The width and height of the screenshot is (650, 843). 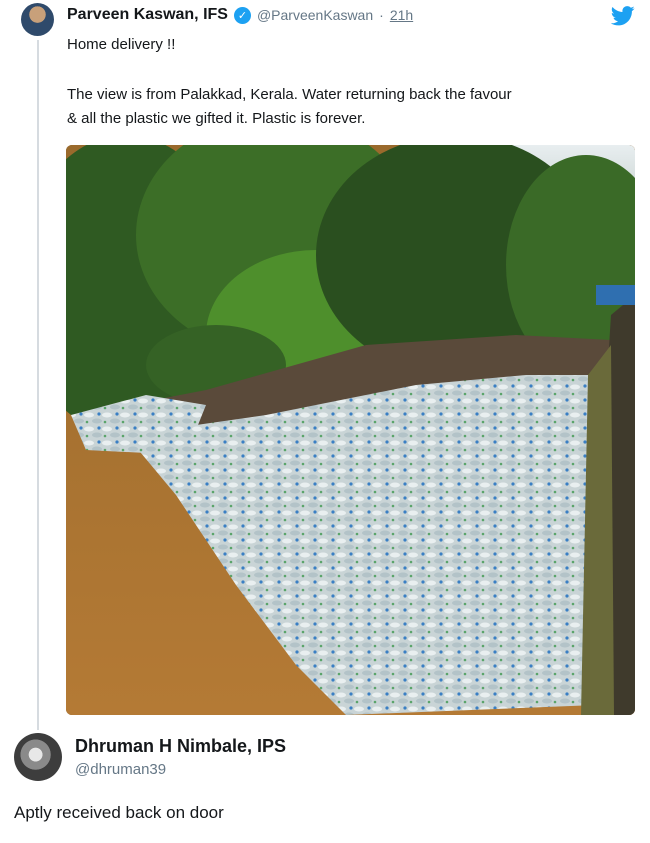 I want to click on reply-text: Aptly received back on door, so click(x=119, y=812).